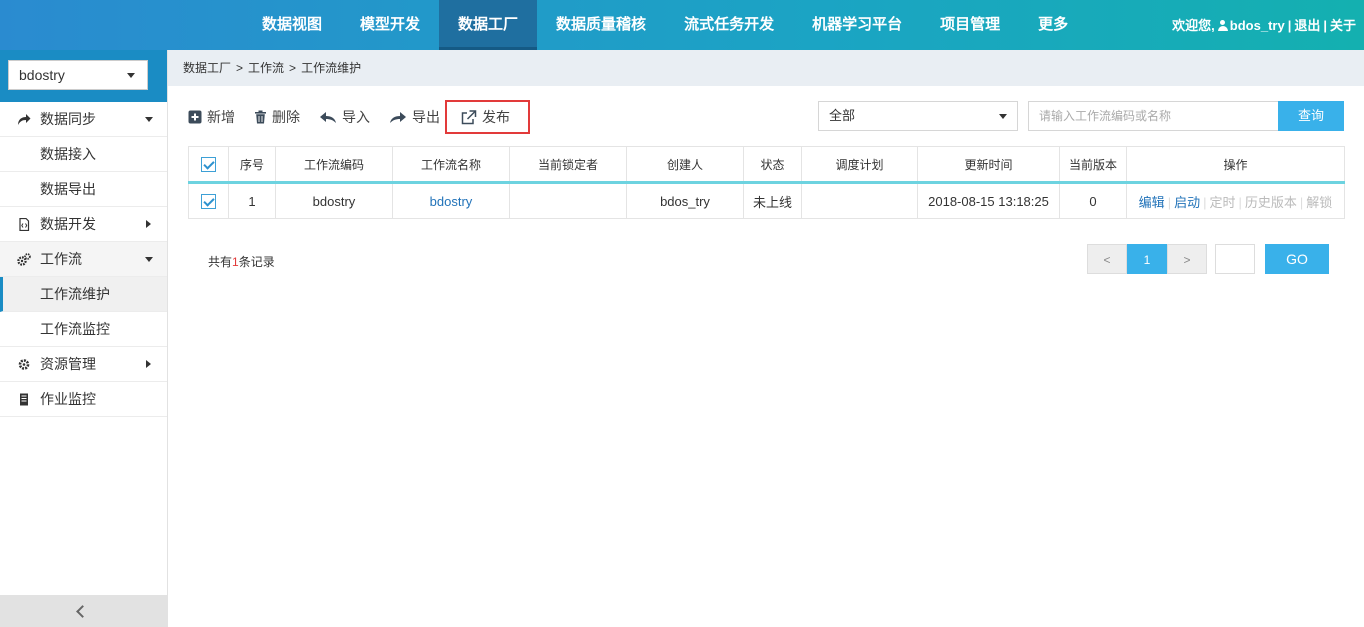  I want to click on page-number-button: 1, so click(1147, 259).